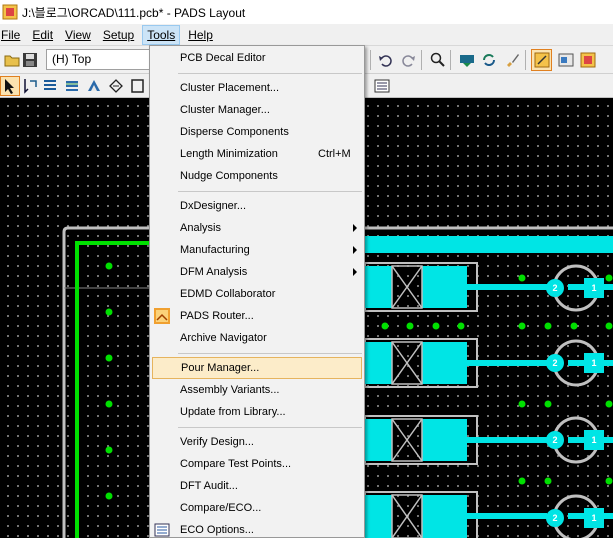 This screenshot has width=613, height=538. Describe the element at coordinates (257, 250) in the screenshot. I see `menu-item-manufacturing: Manufacturing` at that location.